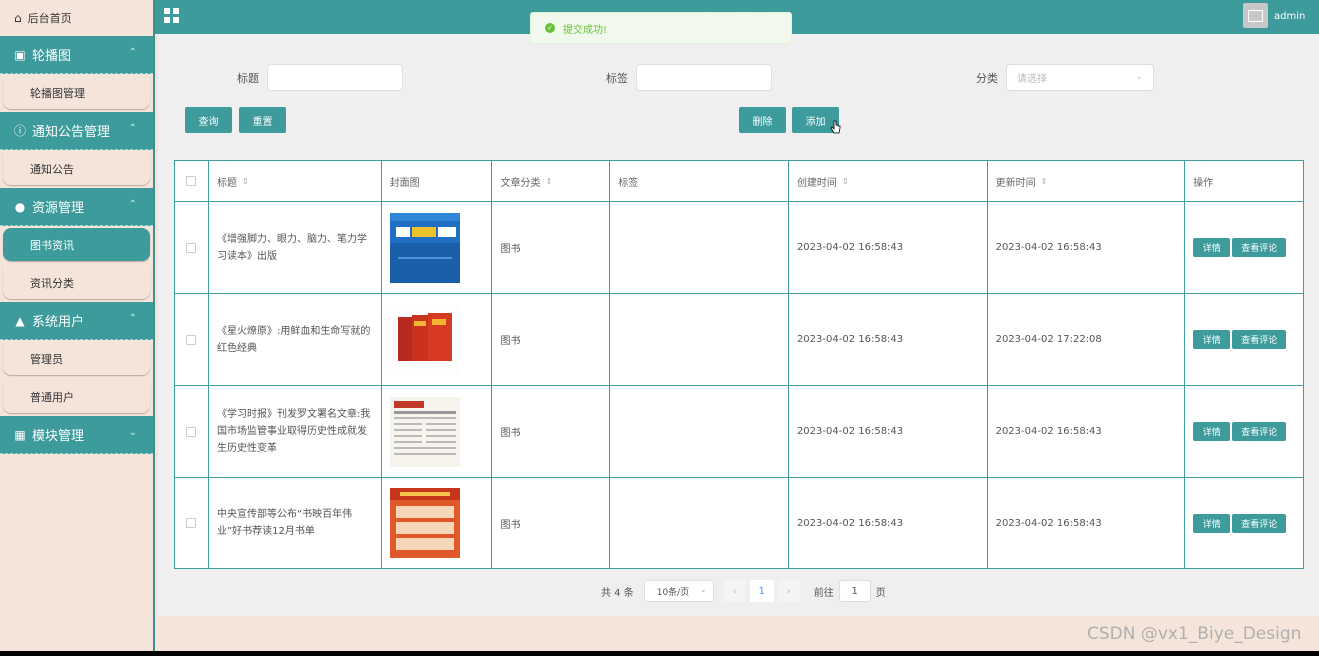 The width and height of the screenshot is (1319, 656). What do you see at coordinates (788, 591) in the screenshot?
I see `next-page-button: ›` at bounding box center [788, 591].